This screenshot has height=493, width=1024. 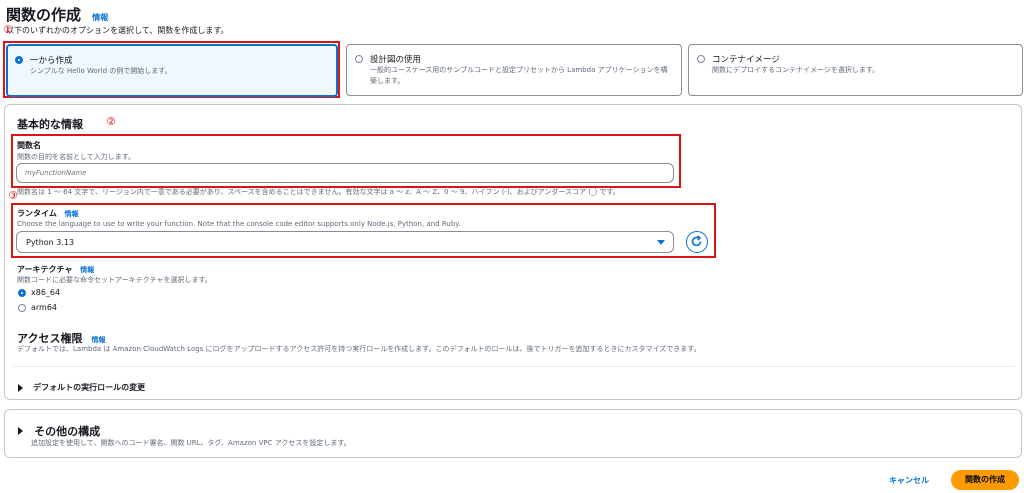 What do you see at coordinates (19, 60) in the screenshot?
I see `radio-author-from-scratch` at bounding box center [19, 60].